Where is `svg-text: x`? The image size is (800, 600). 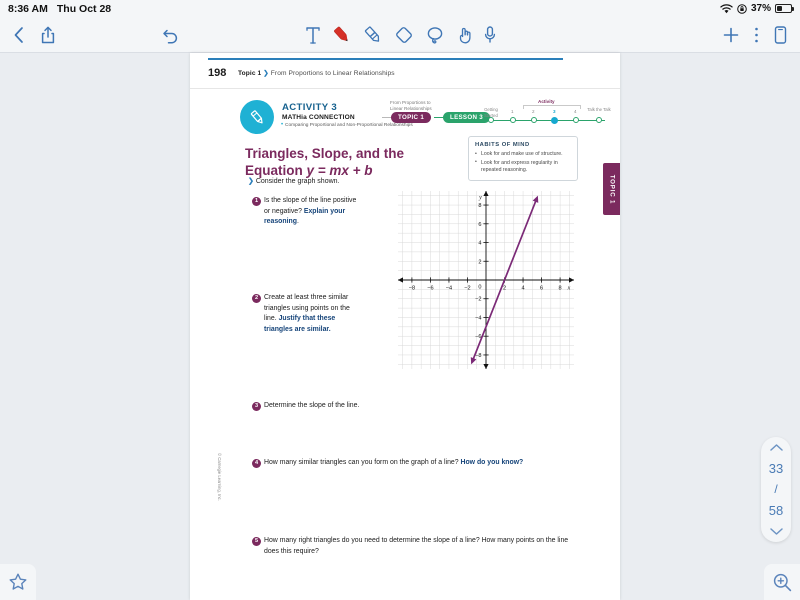
svg-text: x is located at coordinates (569, 289).